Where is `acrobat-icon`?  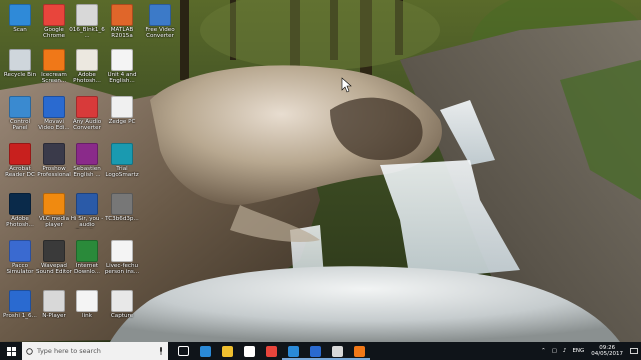
acrobat-icon is located at coordinates (20, 154).